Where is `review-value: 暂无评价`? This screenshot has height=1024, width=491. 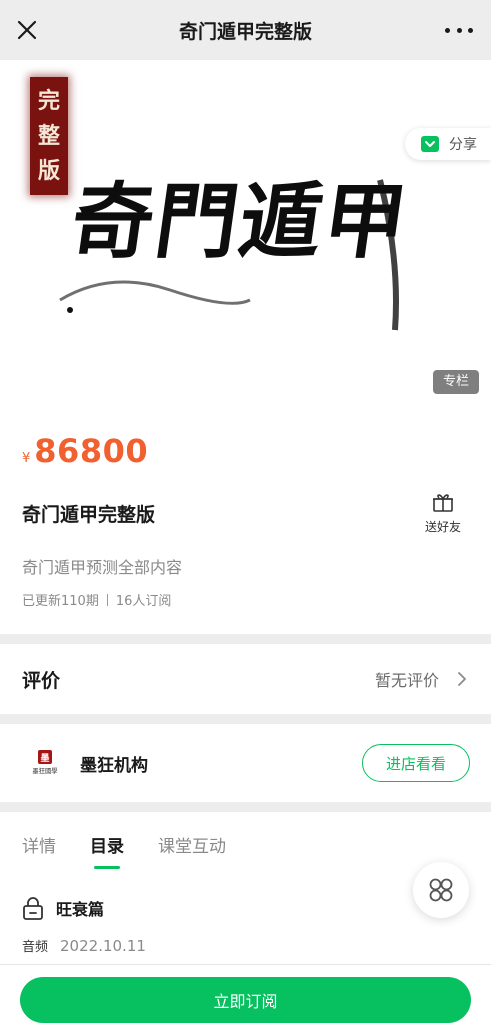
review-value: 暂无评价 is located at coordinates (406, 680).